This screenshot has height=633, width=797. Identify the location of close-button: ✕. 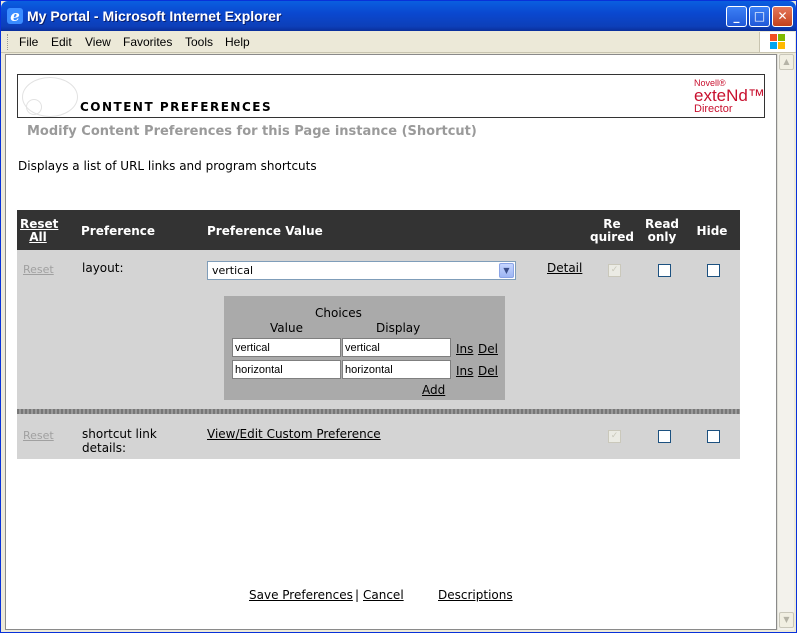
(782, 16).